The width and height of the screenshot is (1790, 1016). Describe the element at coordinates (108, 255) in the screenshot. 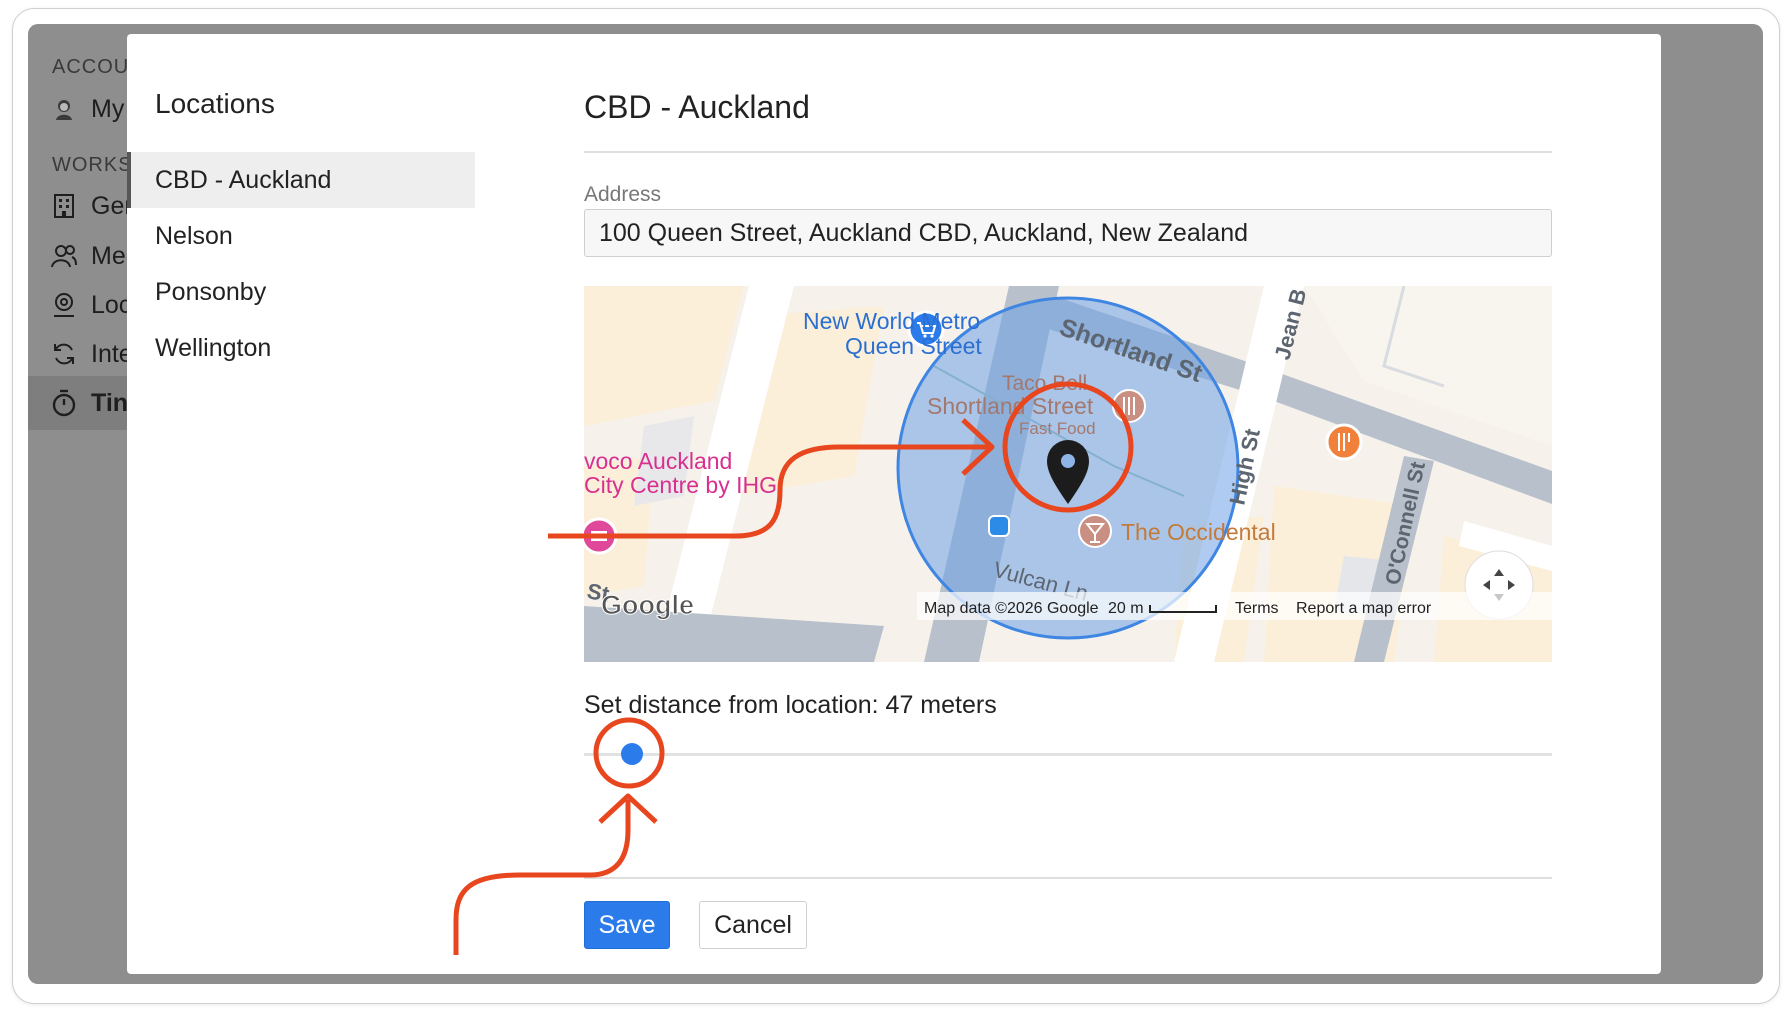

I see `sidebar-item-label: Me` at that location.